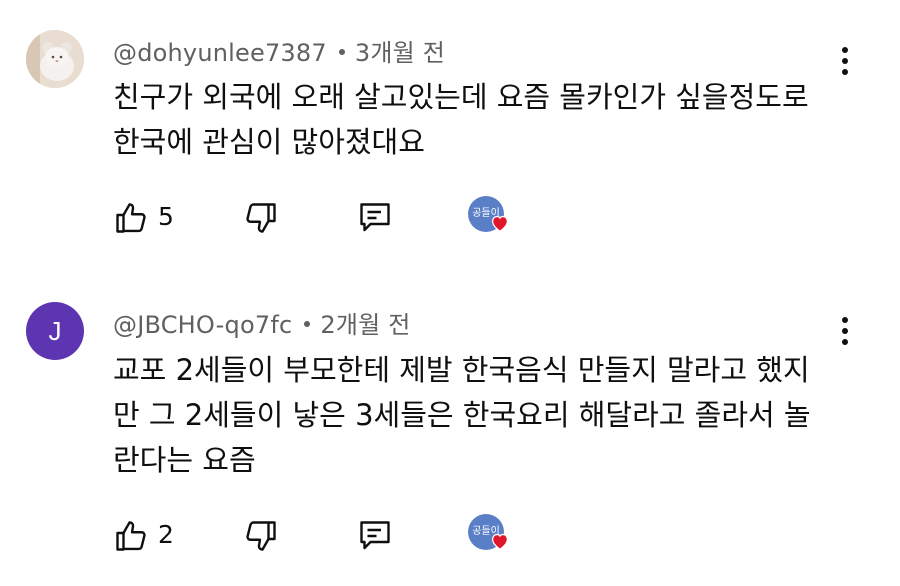 This screenshot has height=586, width=900. I want to click on comment-actions: 5 공들이, so click(323, 218).